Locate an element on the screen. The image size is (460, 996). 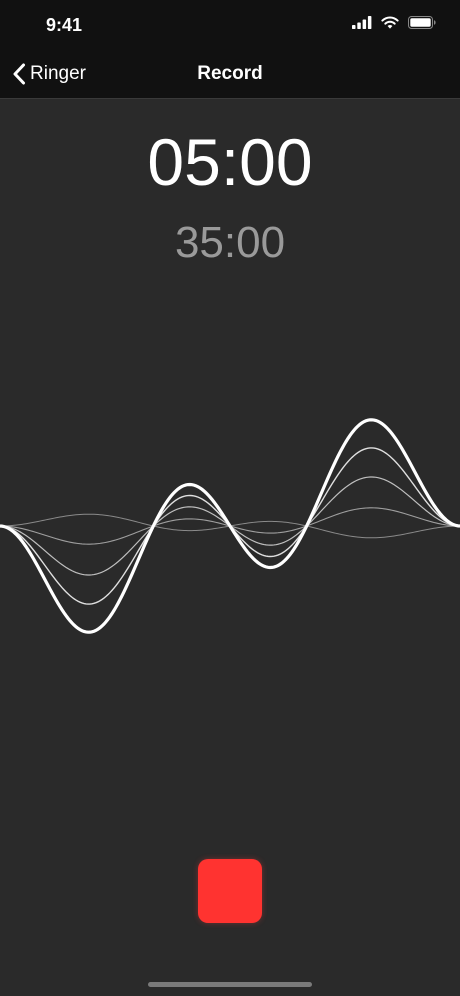
stop-icon is located at coordinates (230, 891).